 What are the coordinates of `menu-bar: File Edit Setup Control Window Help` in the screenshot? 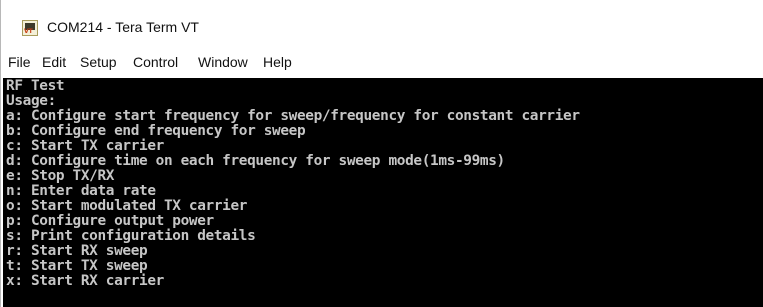 It's located at (382, 62).